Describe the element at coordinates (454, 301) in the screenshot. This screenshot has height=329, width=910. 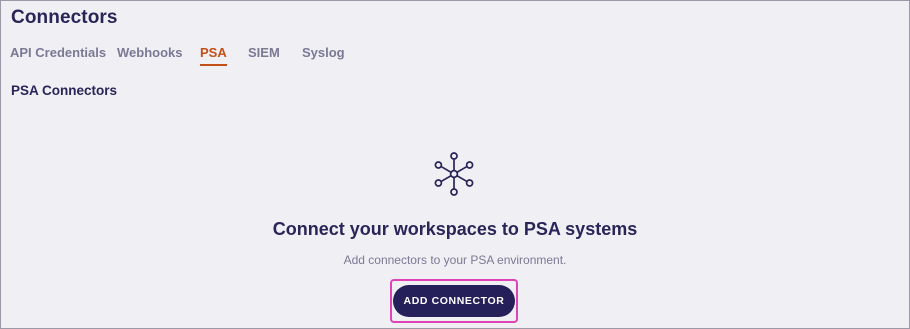
I see `add-connector-button: ADD CONNECTOR` at that location.